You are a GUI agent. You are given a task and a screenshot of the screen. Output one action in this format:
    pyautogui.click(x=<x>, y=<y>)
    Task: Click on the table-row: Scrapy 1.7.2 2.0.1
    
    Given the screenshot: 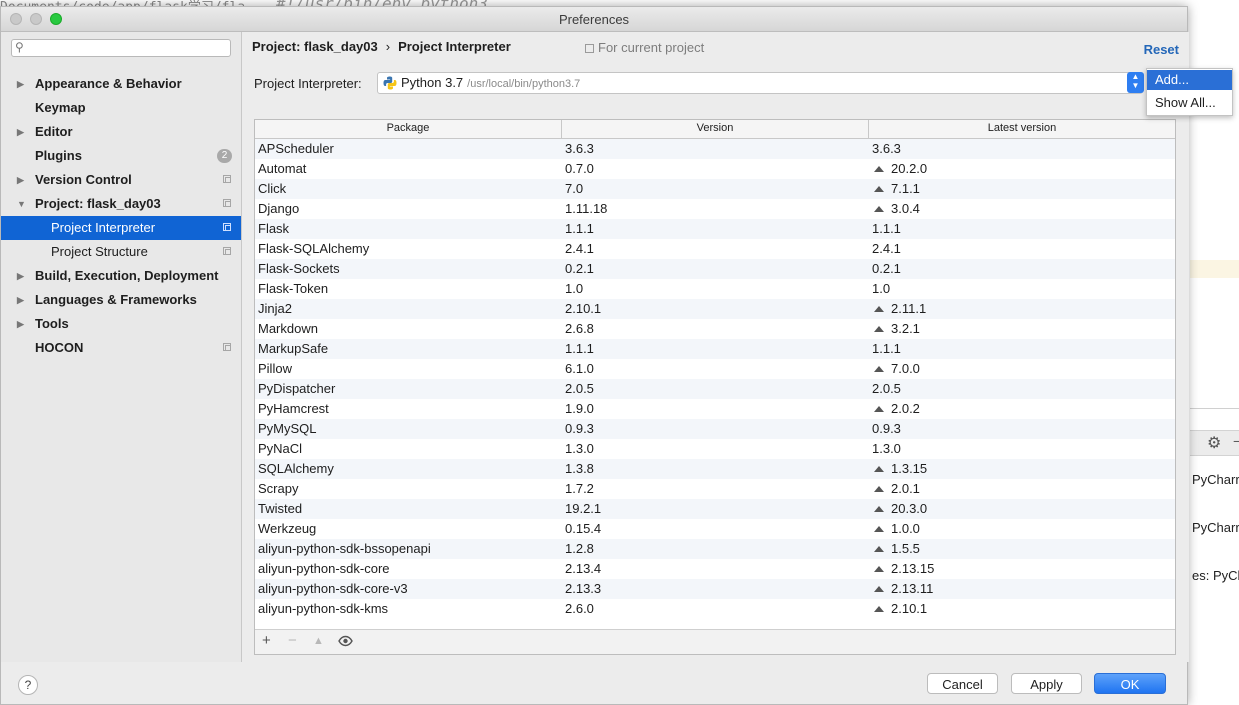 What is the action you would take?
    pyautogui.click(x=715, y=489)
    